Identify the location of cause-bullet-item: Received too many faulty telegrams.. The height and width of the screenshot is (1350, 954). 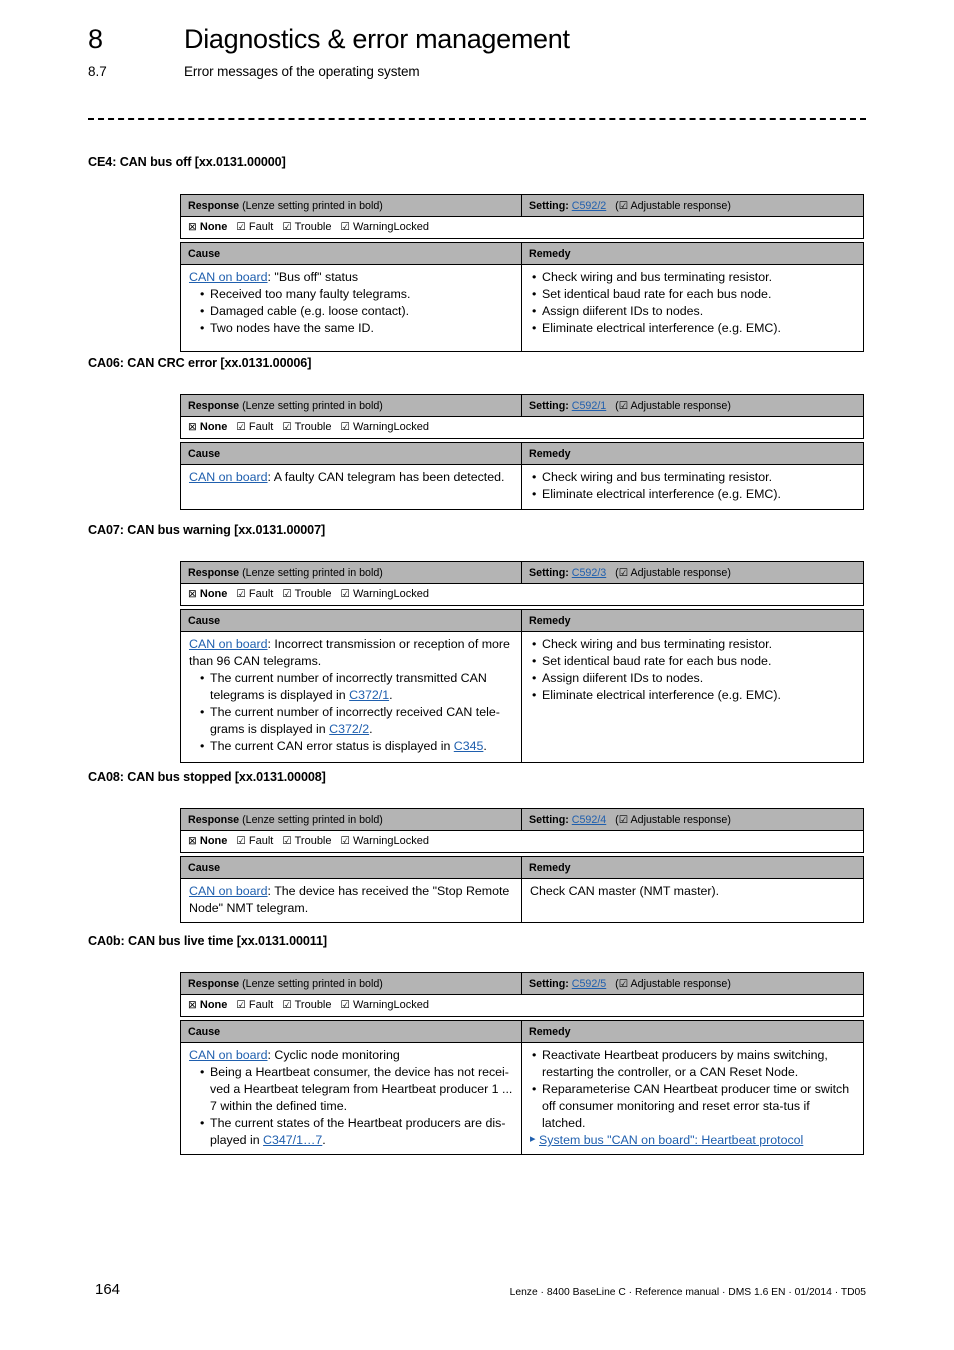
(351, 294).